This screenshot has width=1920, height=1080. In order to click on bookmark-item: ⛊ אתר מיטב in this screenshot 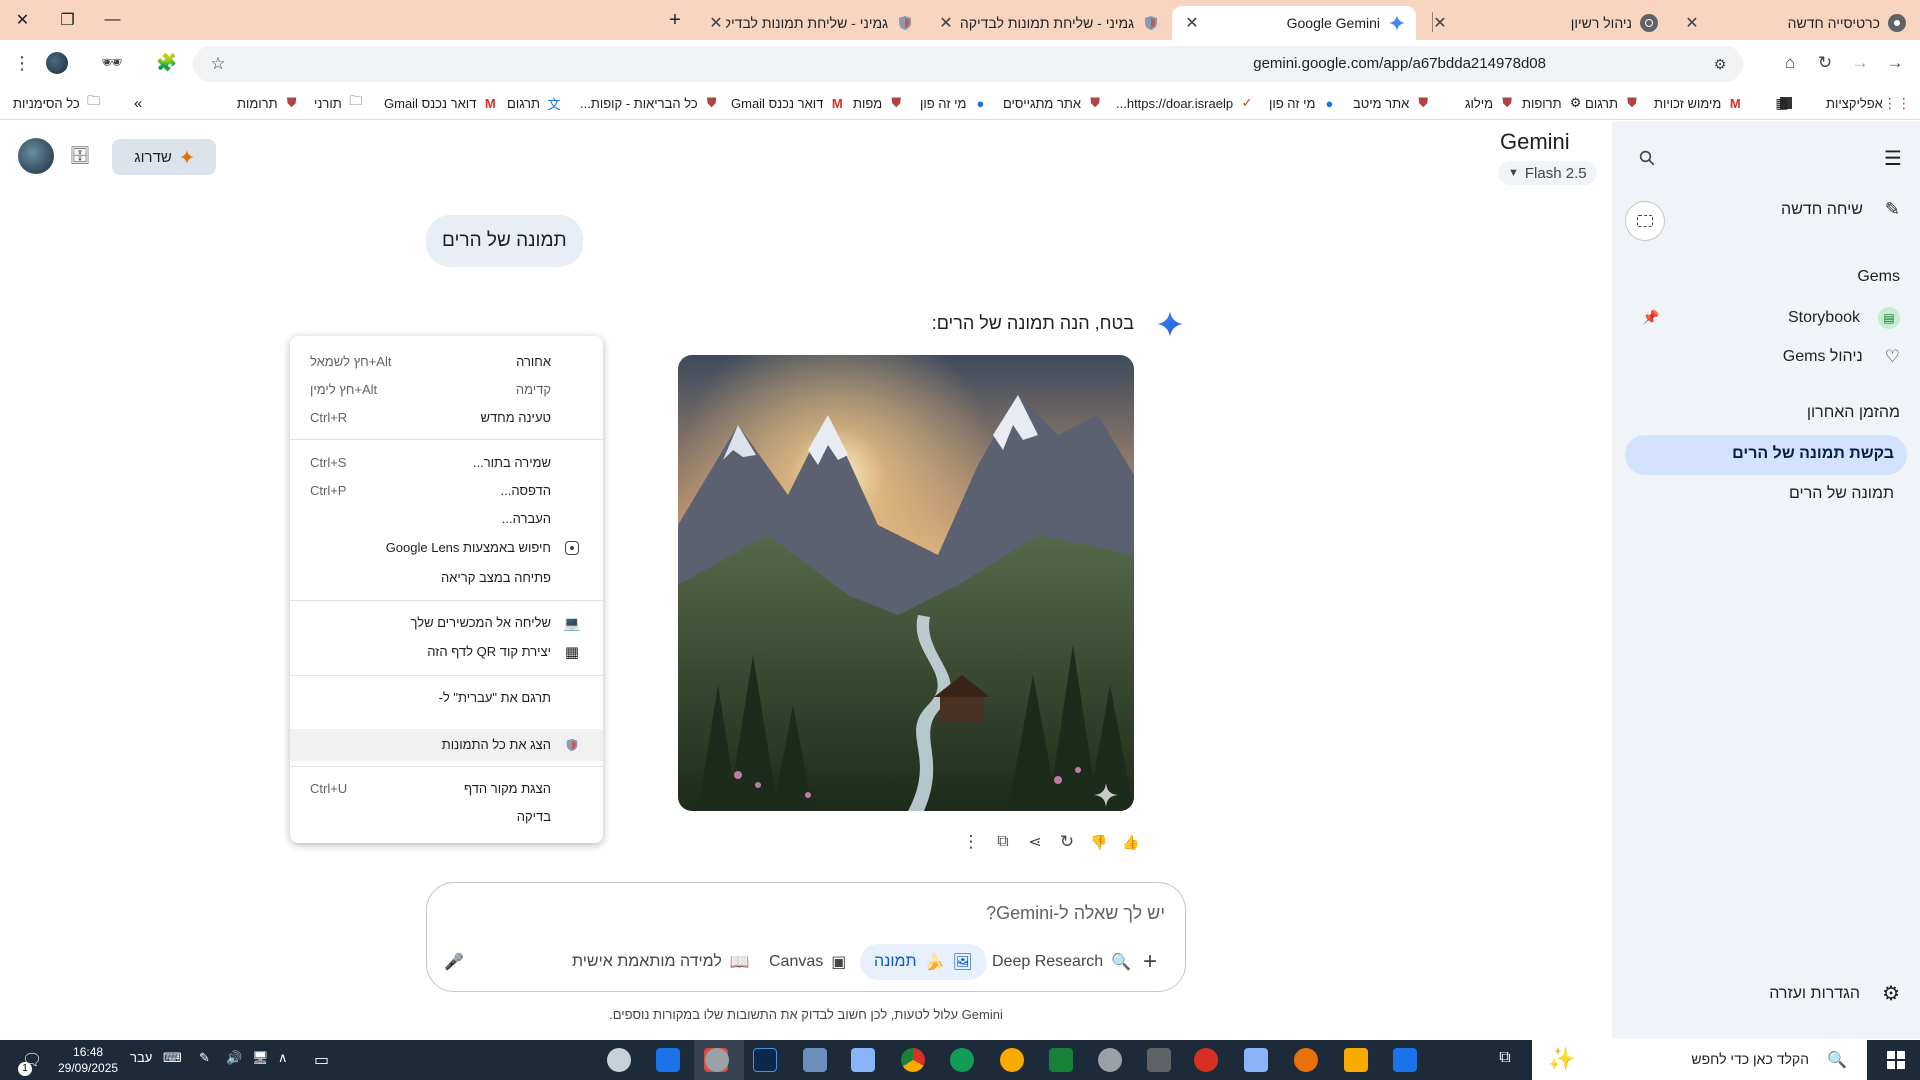, I will do `click(1392, 103)`.